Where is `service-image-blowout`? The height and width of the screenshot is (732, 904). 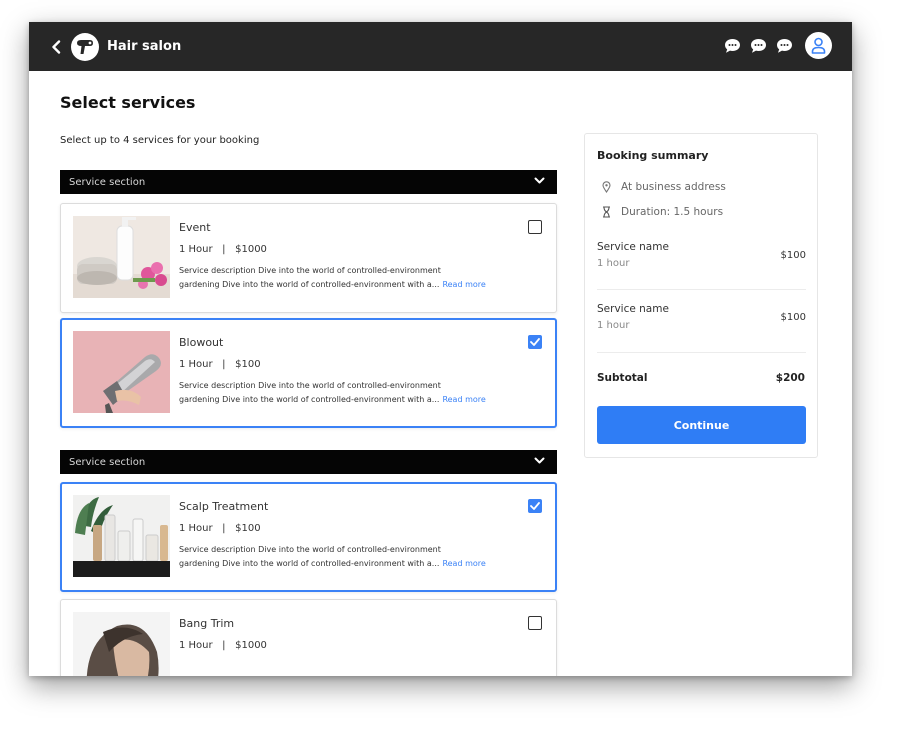
service-image-blowout is located at coordinates (121, 372).